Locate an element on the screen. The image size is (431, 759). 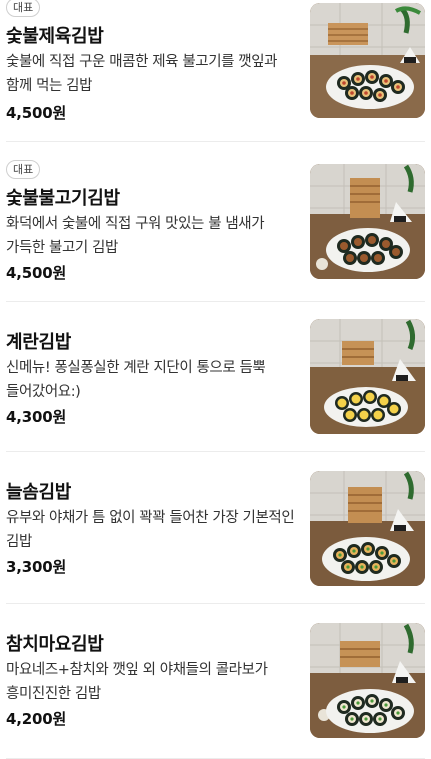
menu-item-price: 4,200원 is located at coordinates (36, 719).